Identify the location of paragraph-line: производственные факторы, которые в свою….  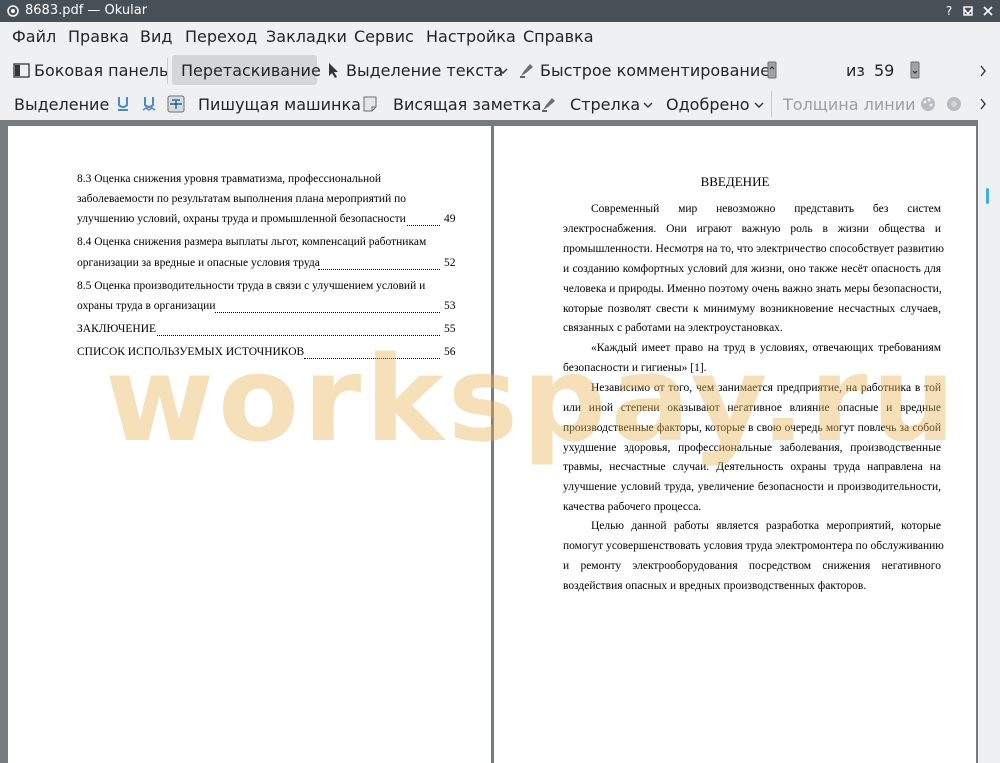
(752, 428).